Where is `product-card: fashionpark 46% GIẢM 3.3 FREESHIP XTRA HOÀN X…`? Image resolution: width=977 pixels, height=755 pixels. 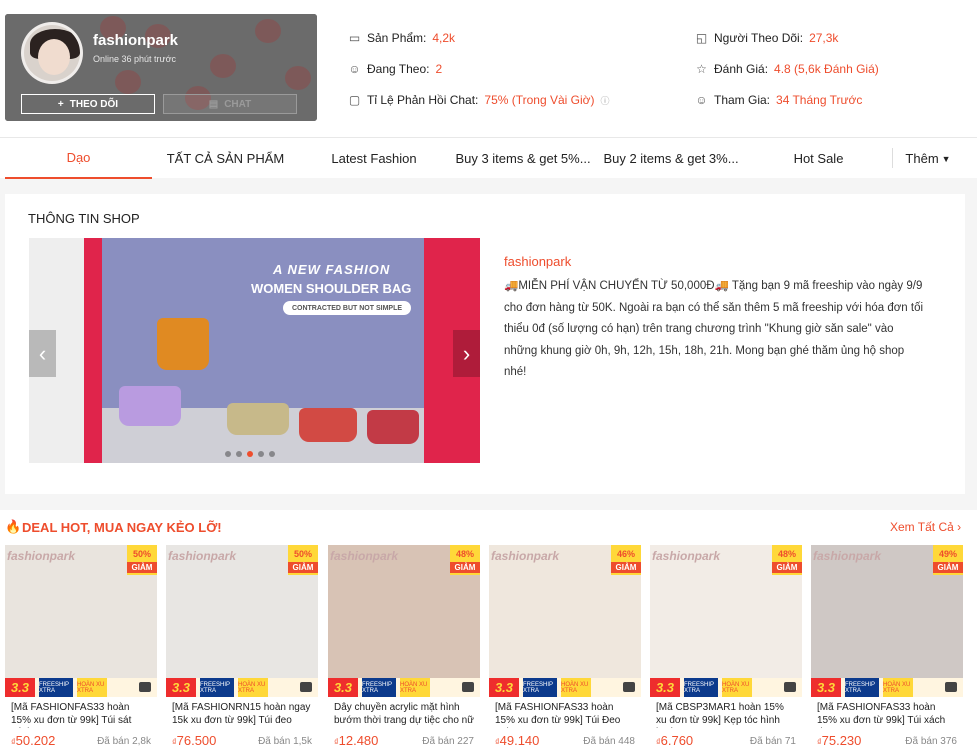
product-card: fashionpark 46% GIẢM 3.3 FREESHIP XTRA HOÀN X… is located at coordinates (565, 650).